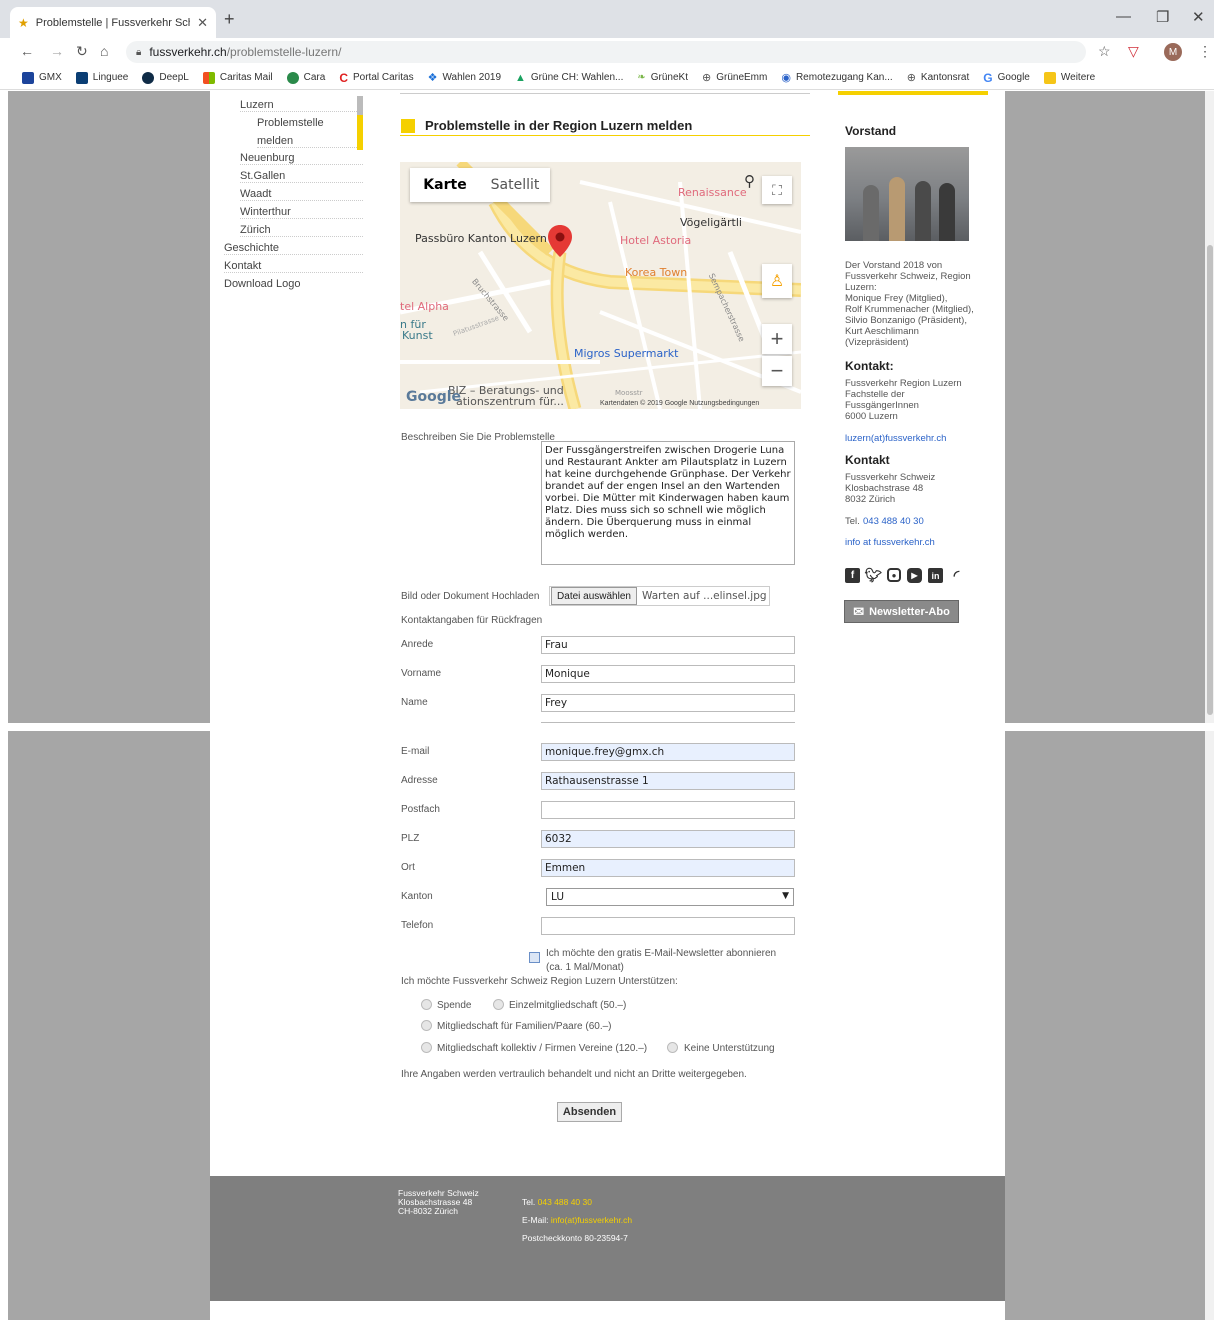 This screenshot has height=1320, width=1214. I want to click on luzern-email-link: luzern(at)fussverkehr.ch, so click(895, 438).